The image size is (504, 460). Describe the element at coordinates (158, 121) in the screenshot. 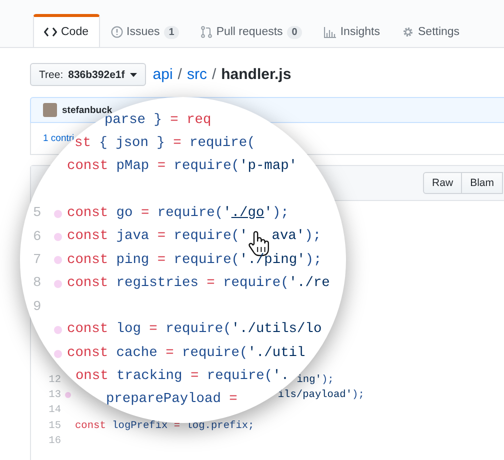

I see `code-line: parse } = req` at that location.